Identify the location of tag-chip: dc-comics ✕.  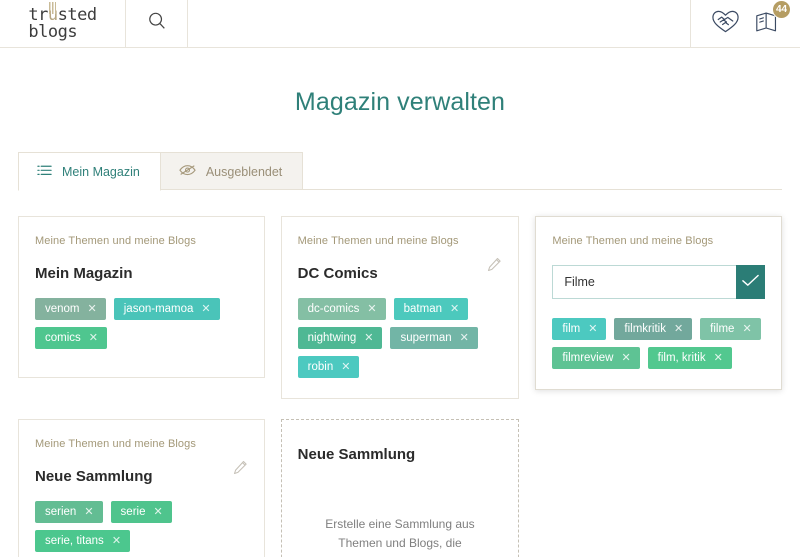
(341, 309).